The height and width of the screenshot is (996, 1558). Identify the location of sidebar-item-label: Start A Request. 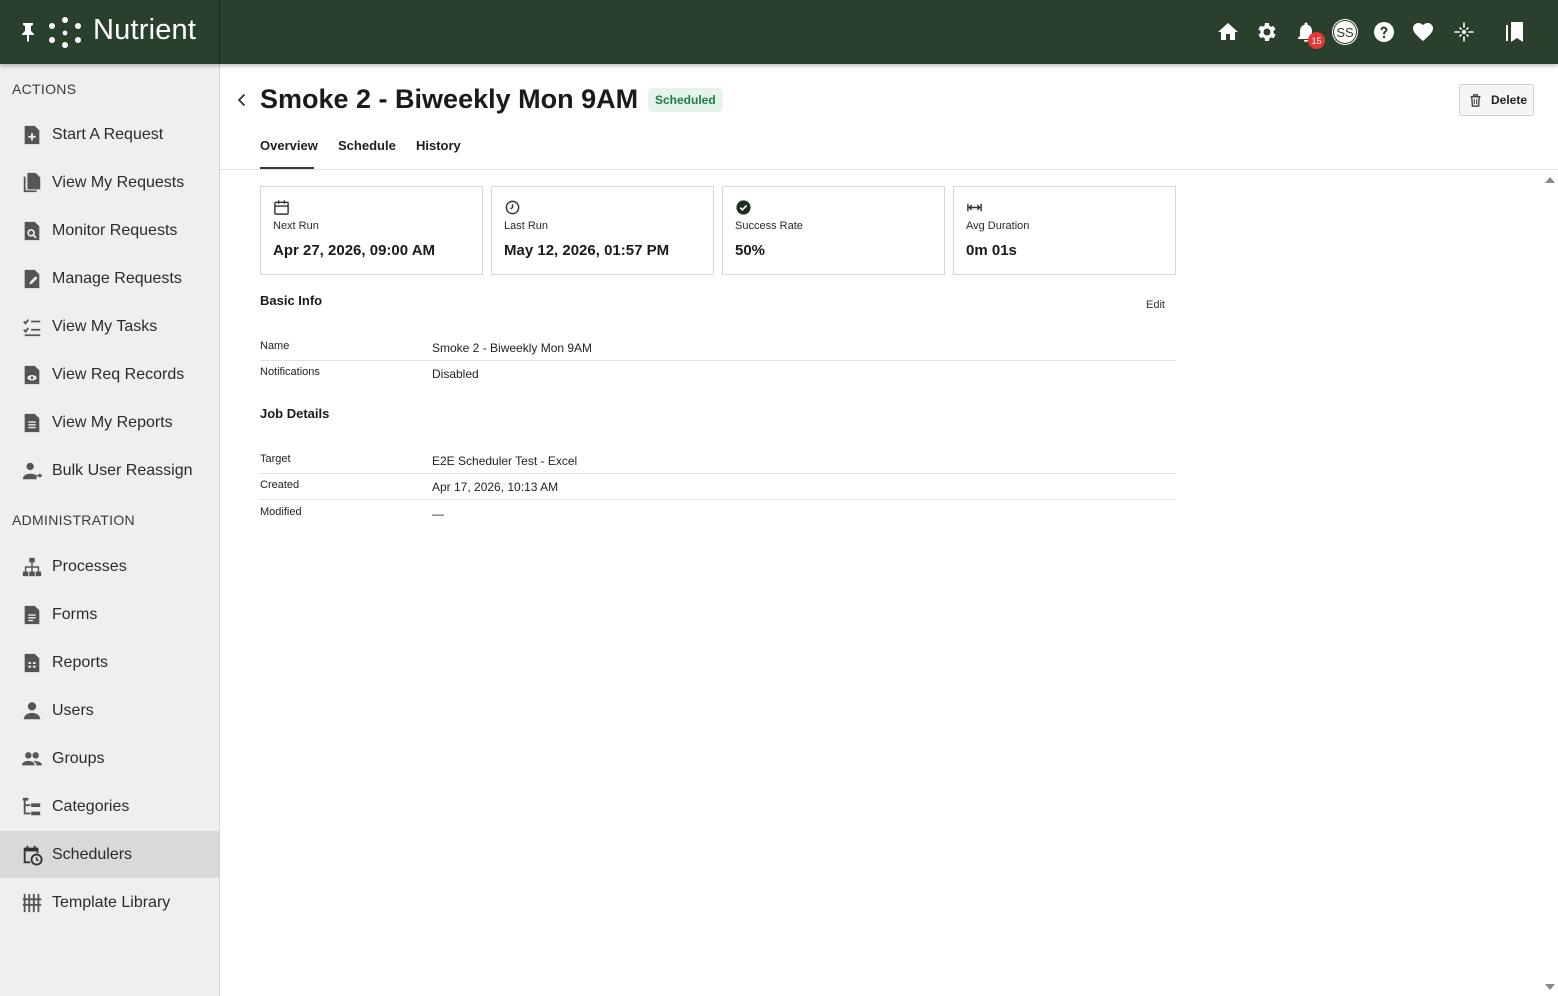
(108, 134).